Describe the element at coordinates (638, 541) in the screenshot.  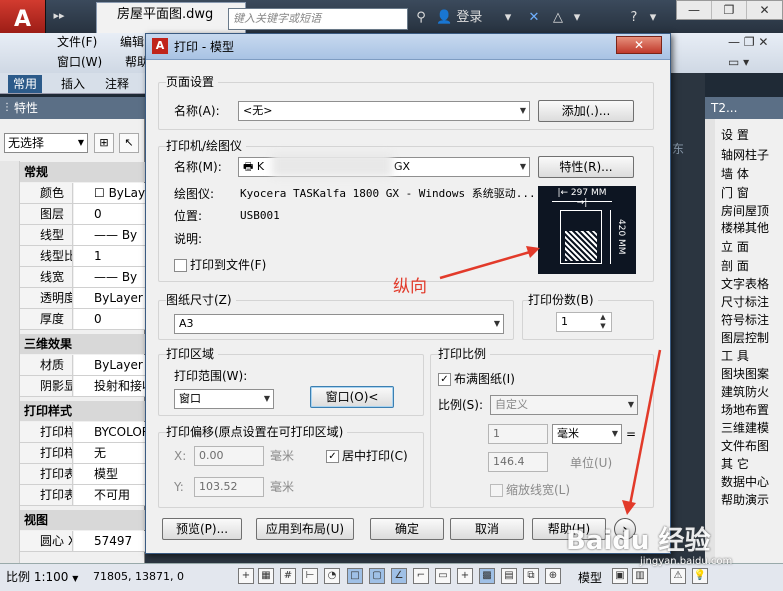
I see `baidu-watermark: Baidu 经验` at that location.